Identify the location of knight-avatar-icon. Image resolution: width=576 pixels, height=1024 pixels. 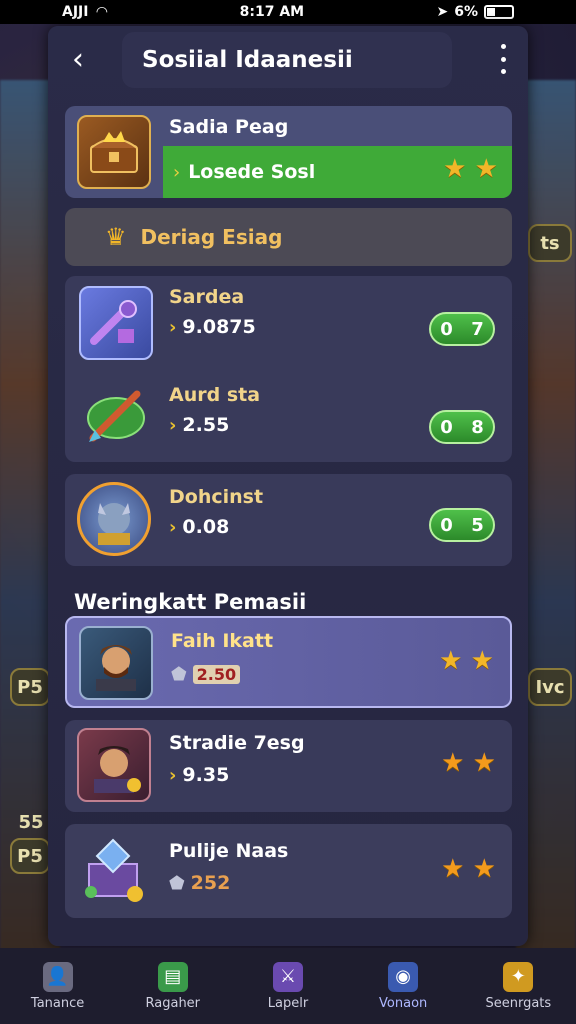
(114, 519).